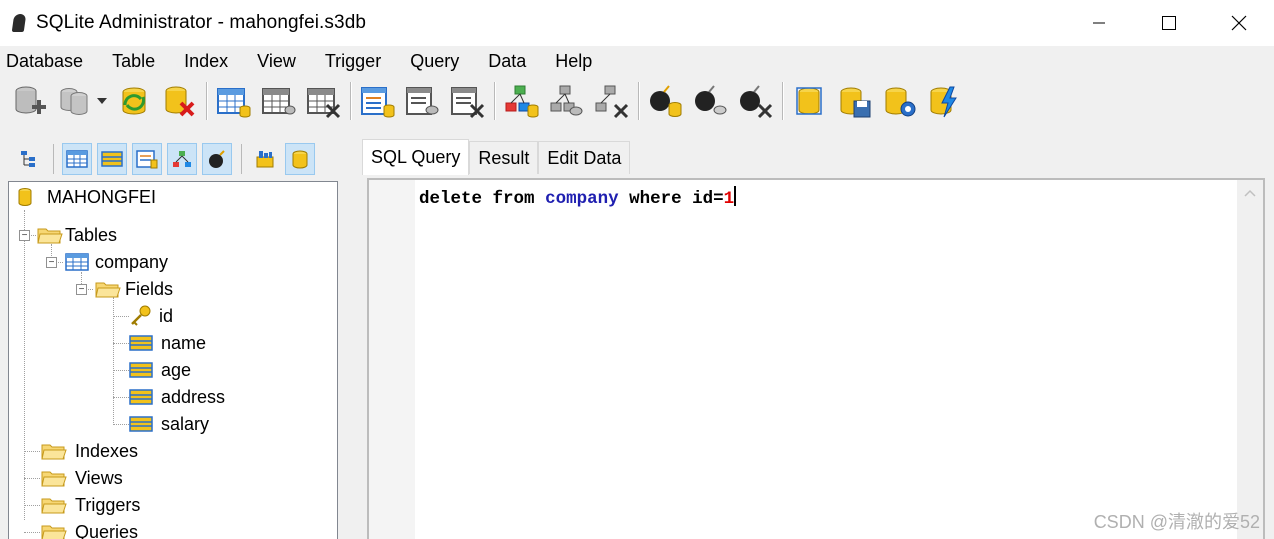 The height and width of the screenshot is (539, 1274). I want to click on delete-view-icon, so click(612, 102).